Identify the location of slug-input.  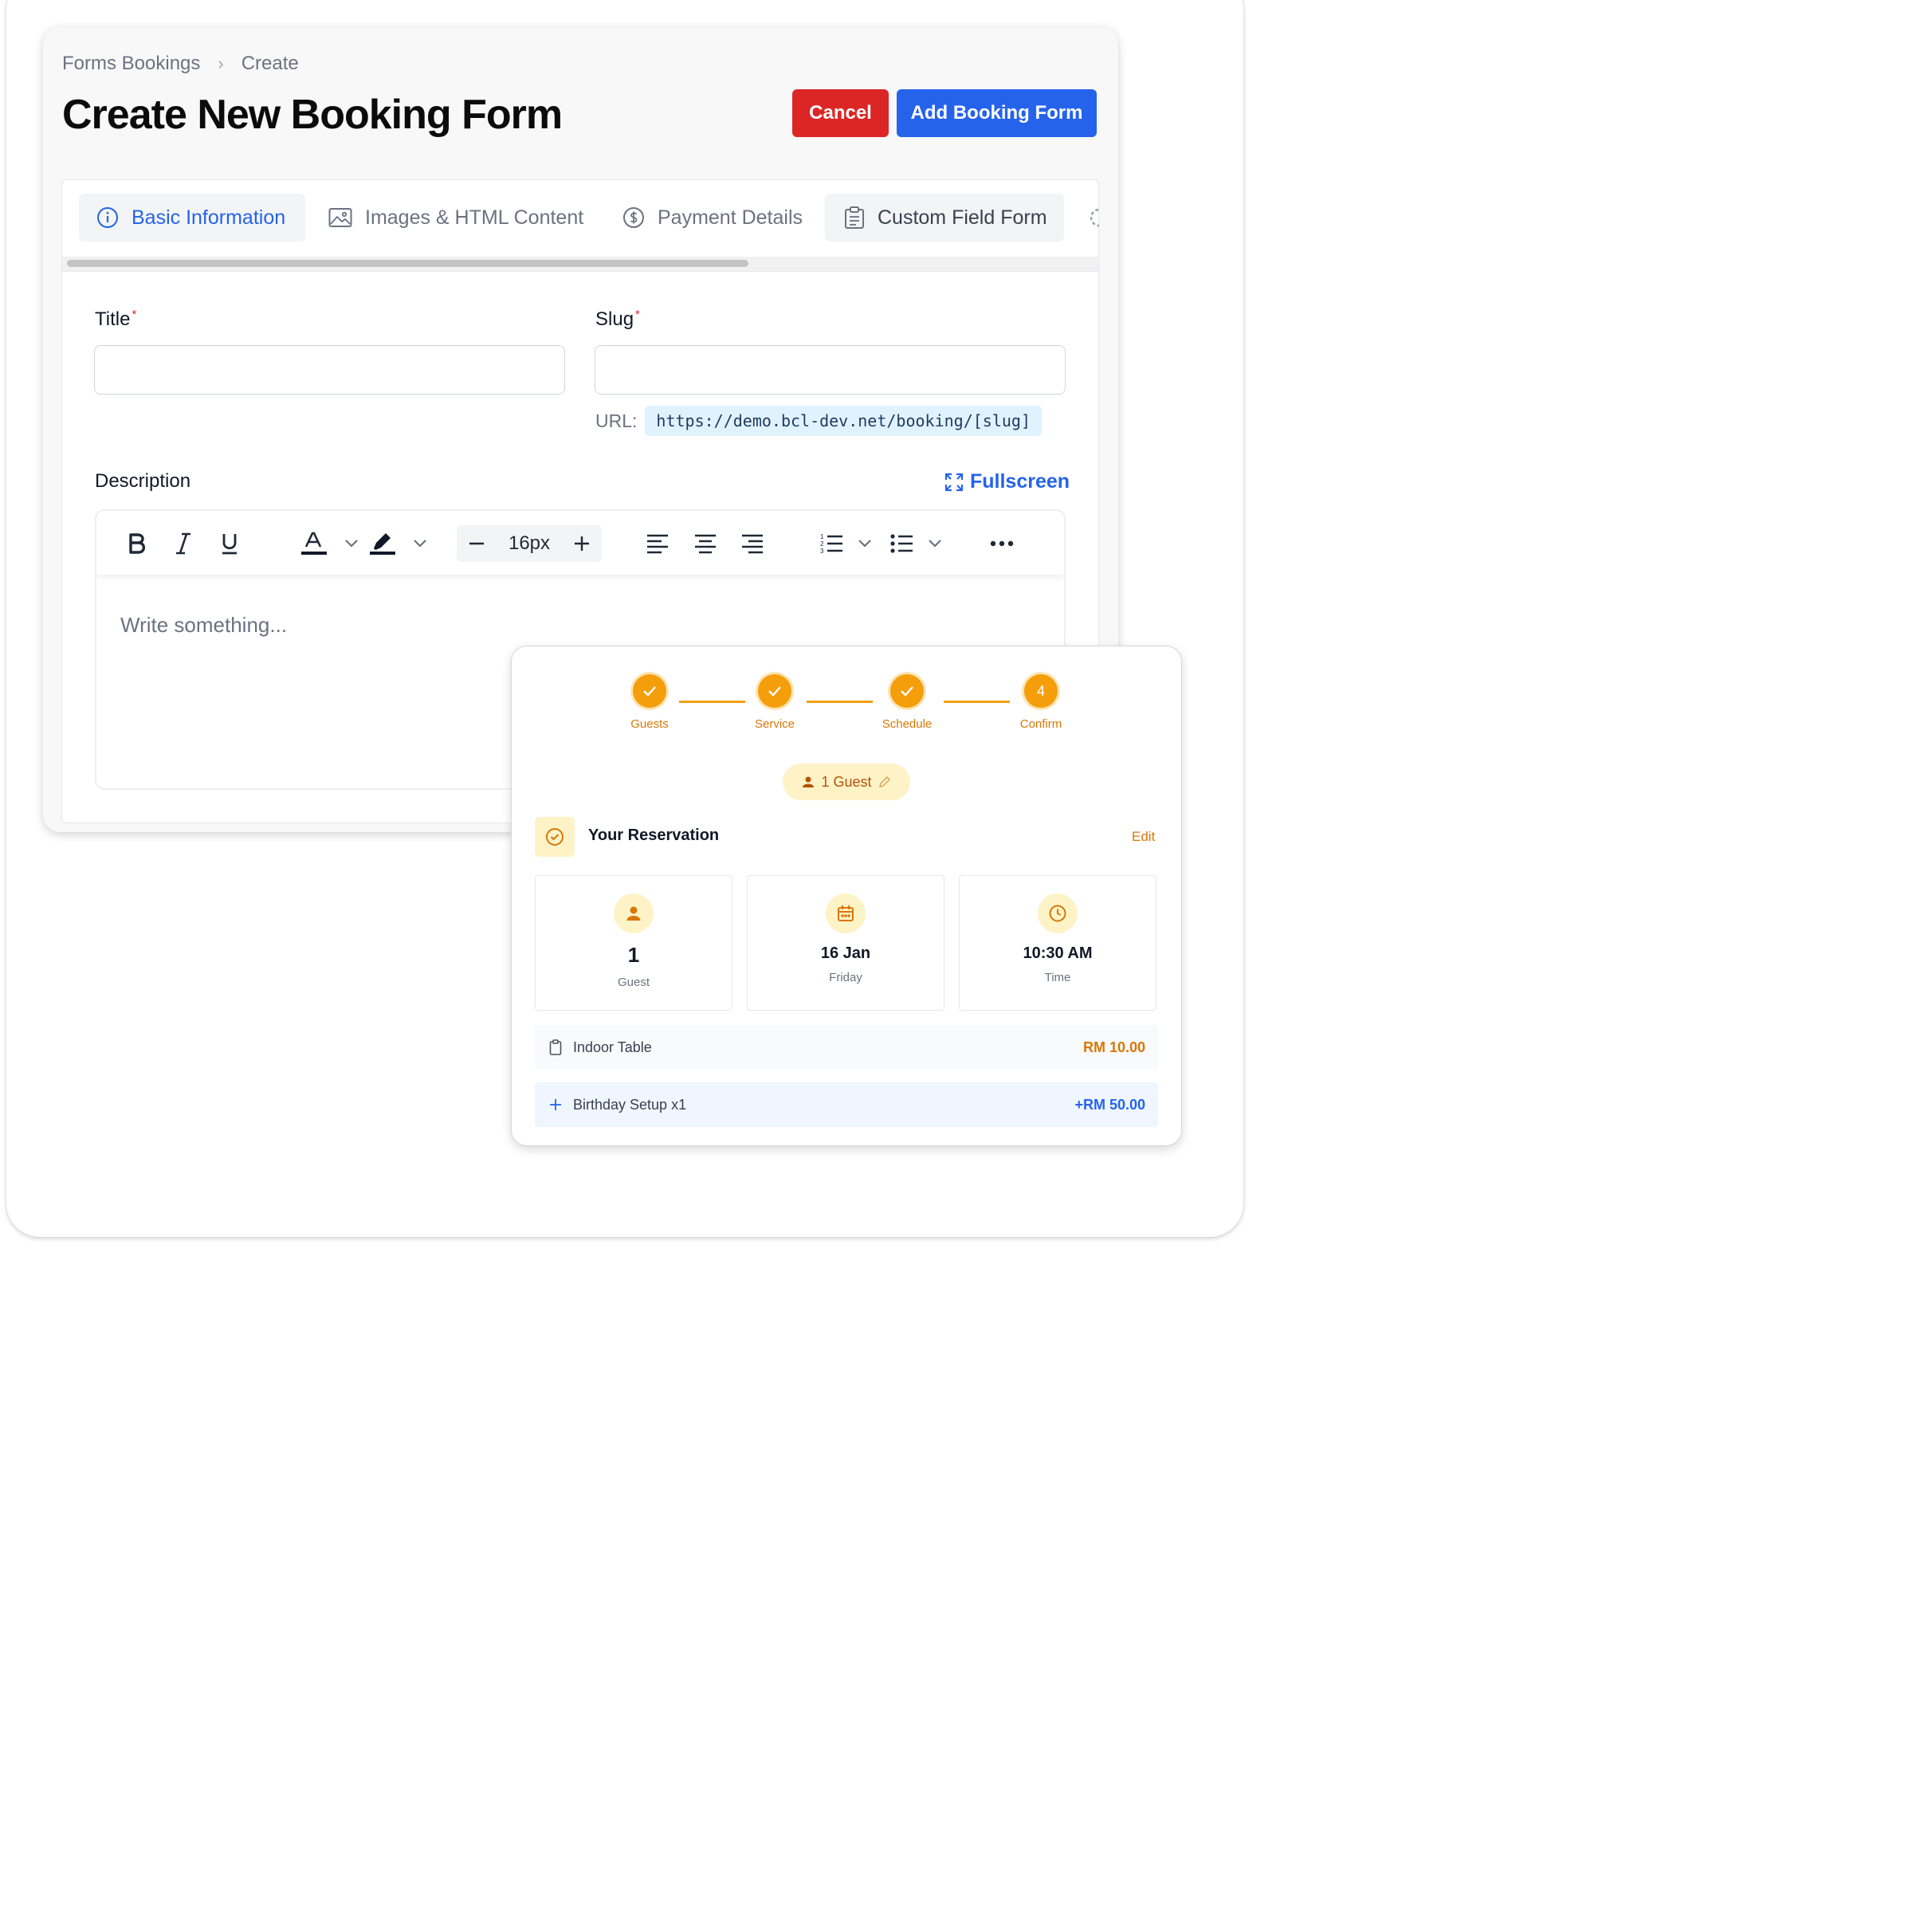
(831, 370).